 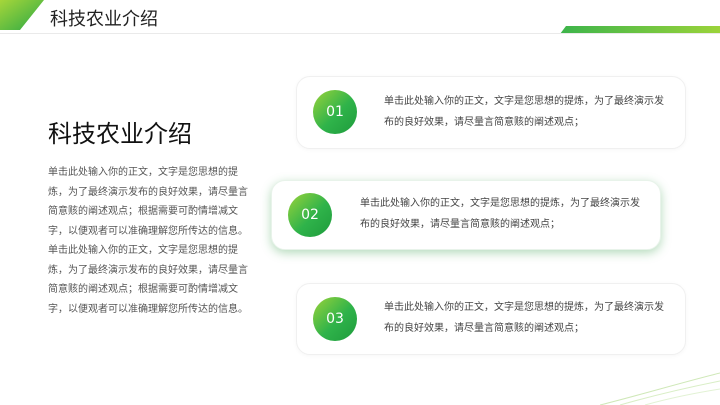 I want to click on header-title: 科技农业介绍, so click(x=104, y=19).